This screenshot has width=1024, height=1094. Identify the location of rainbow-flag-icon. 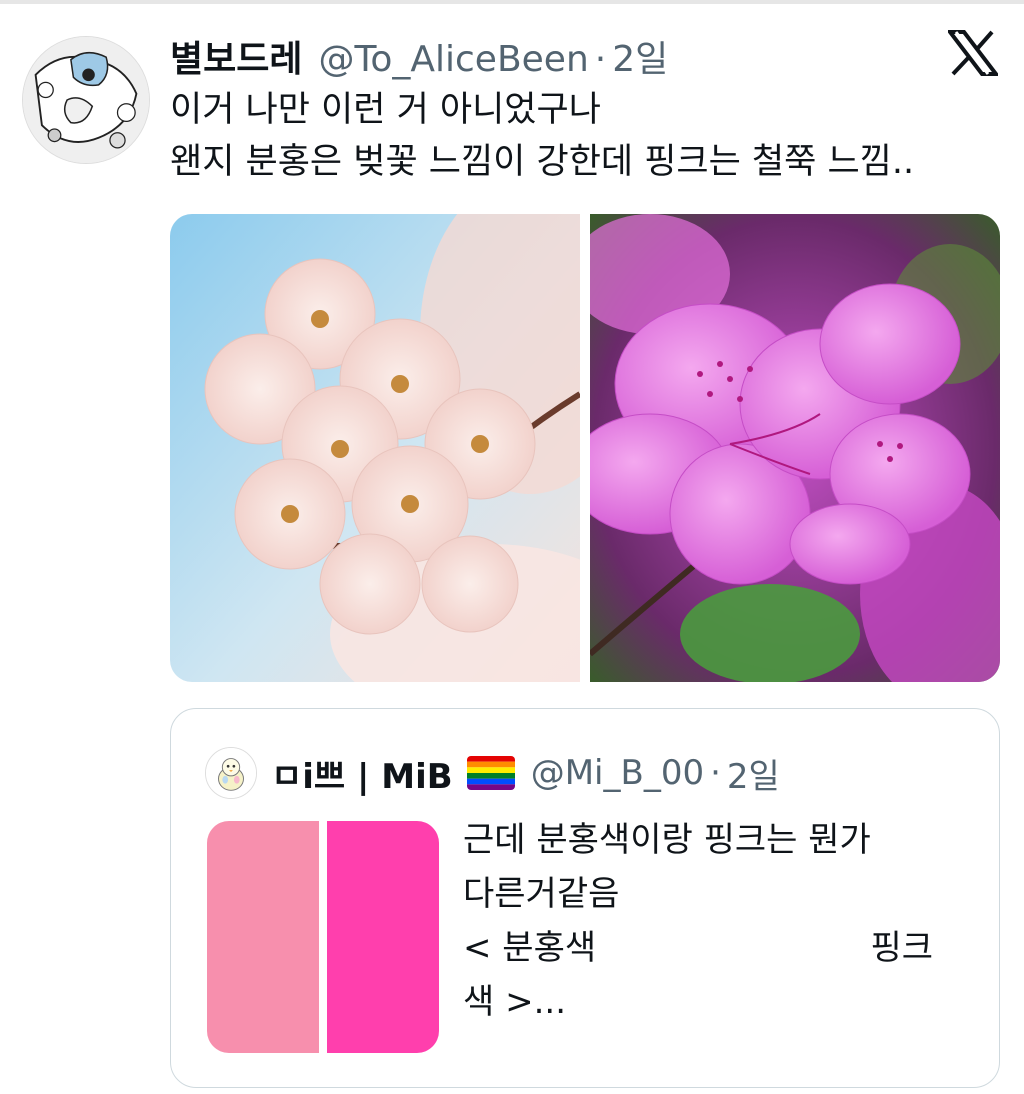
(490, 773).